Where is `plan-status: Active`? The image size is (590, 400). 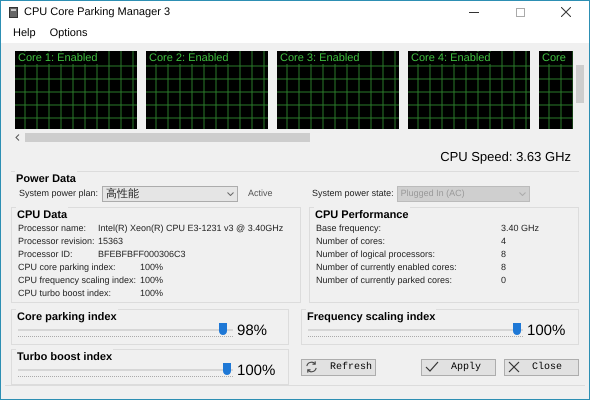 plan-status: Active is located at coordinates (261, 193).